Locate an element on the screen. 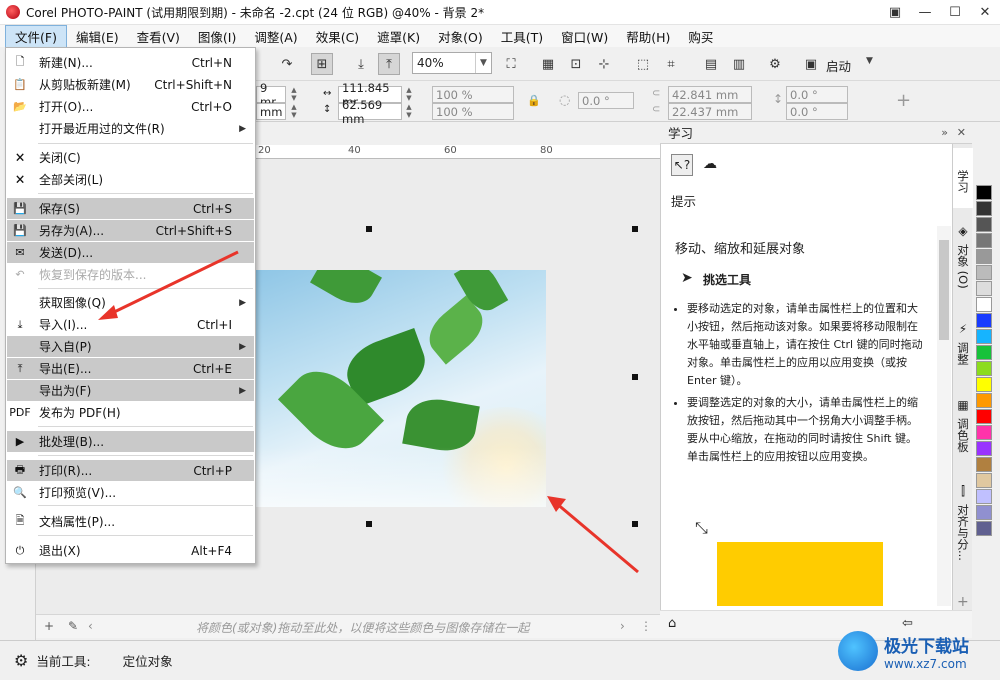  mask-marquee-icon: ⬚ is located at coordinates (643, 64).